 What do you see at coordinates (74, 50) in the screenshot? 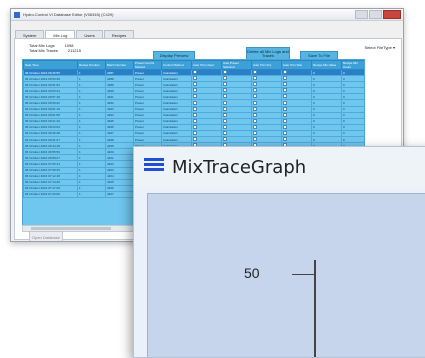
I see `stat-value: 211215` at bounding box center [74, 50].